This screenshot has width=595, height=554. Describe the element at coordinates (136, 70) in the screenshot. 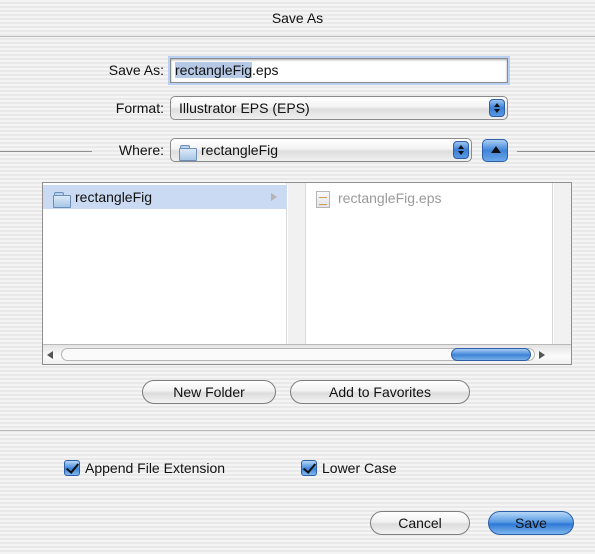

I see `save-as-label: Save As:` at that location.